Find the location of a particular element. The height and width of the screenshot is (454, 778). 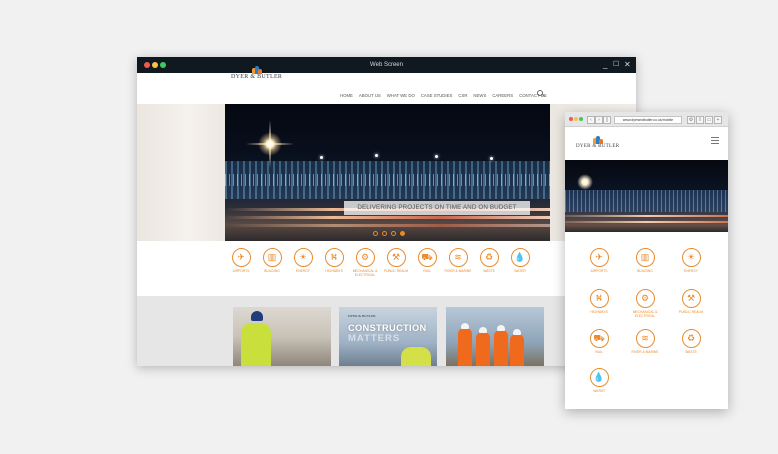

nav-item-case-studies: CASE STUDIES is located at coordinates (437, 95).